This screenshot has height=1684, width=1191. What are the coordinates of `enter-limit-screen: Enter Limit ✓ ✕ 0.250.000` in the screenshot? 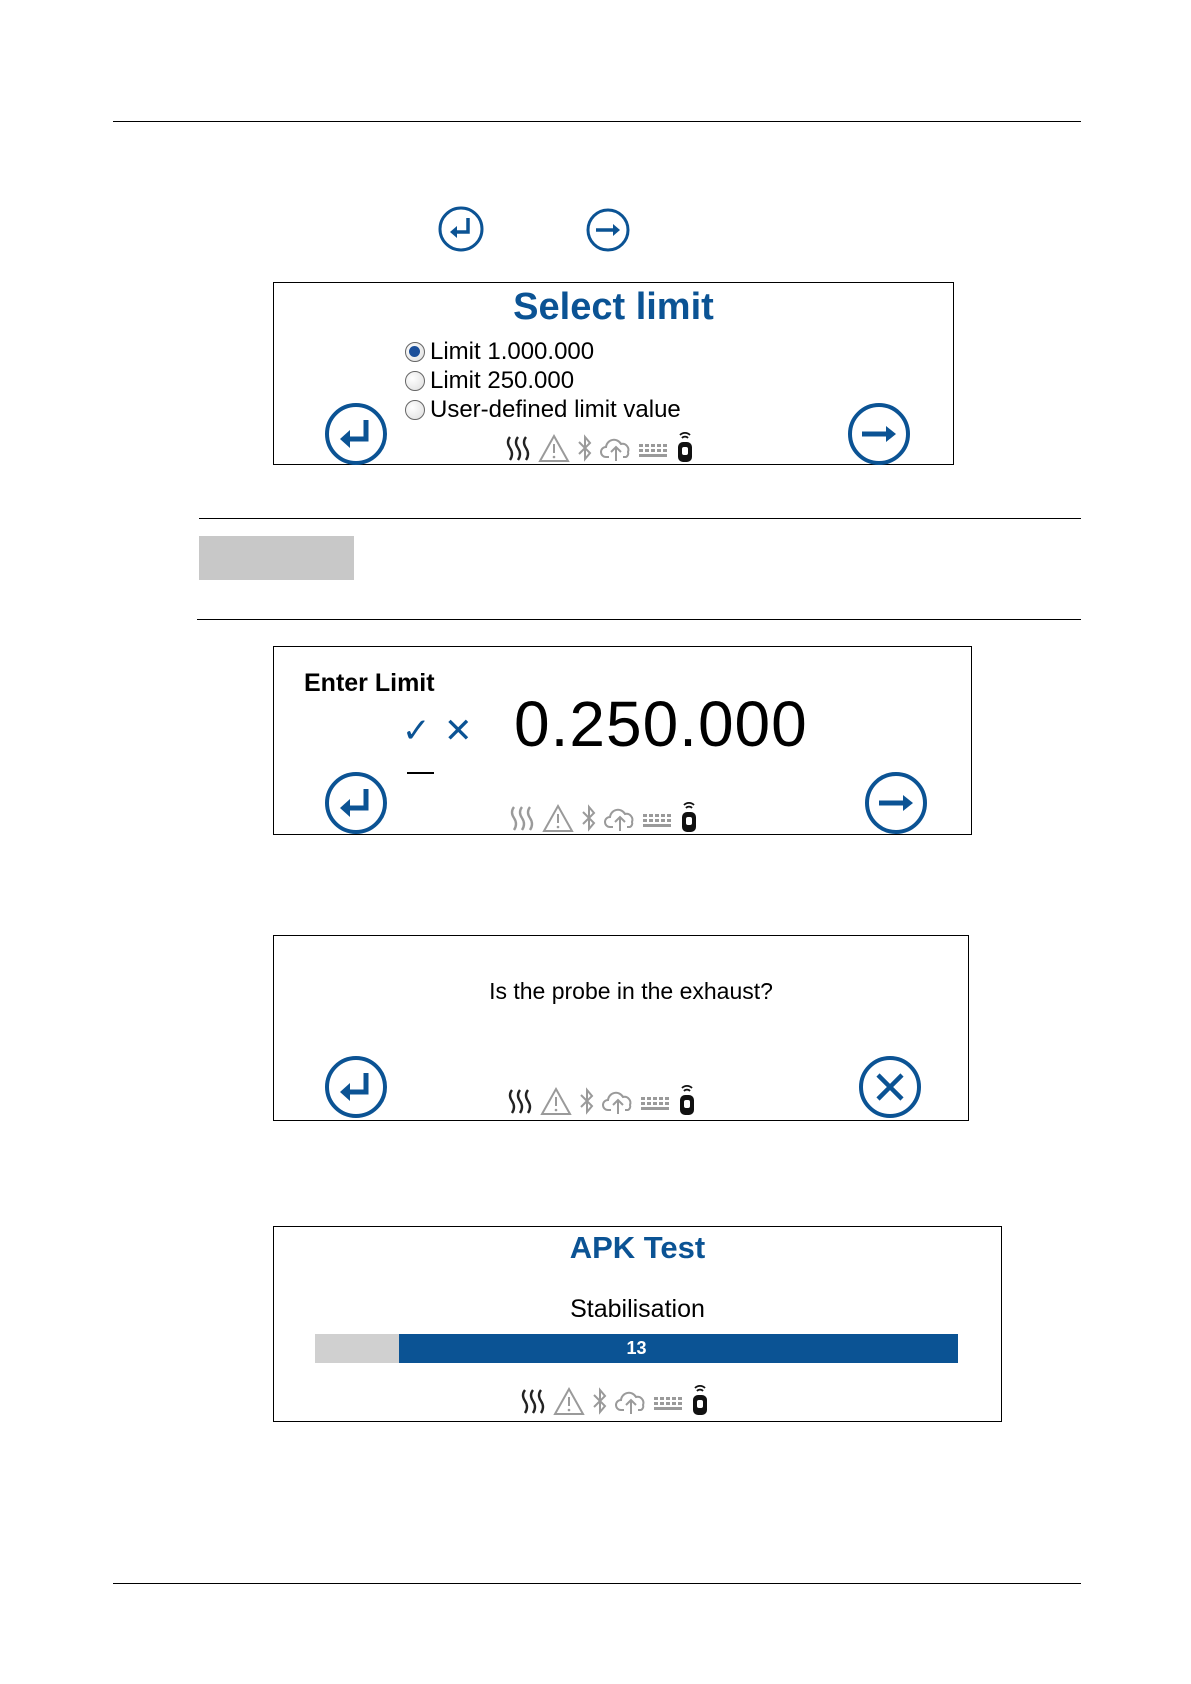 It's located at (622, 740).